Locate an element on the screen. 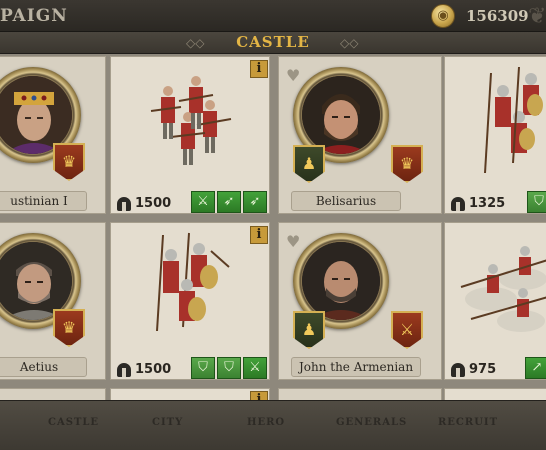 The image size is (546, 450). section-header: ◇◇ CASTLE ◇◇ is located at coordinates (273, 43).